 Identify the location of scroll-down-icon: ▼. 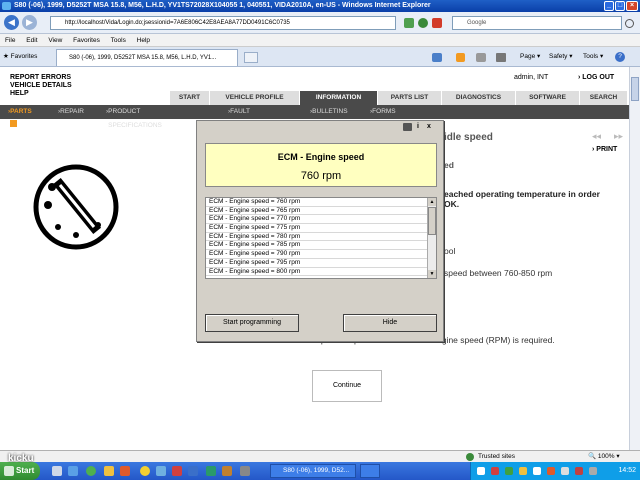
(432, 274).